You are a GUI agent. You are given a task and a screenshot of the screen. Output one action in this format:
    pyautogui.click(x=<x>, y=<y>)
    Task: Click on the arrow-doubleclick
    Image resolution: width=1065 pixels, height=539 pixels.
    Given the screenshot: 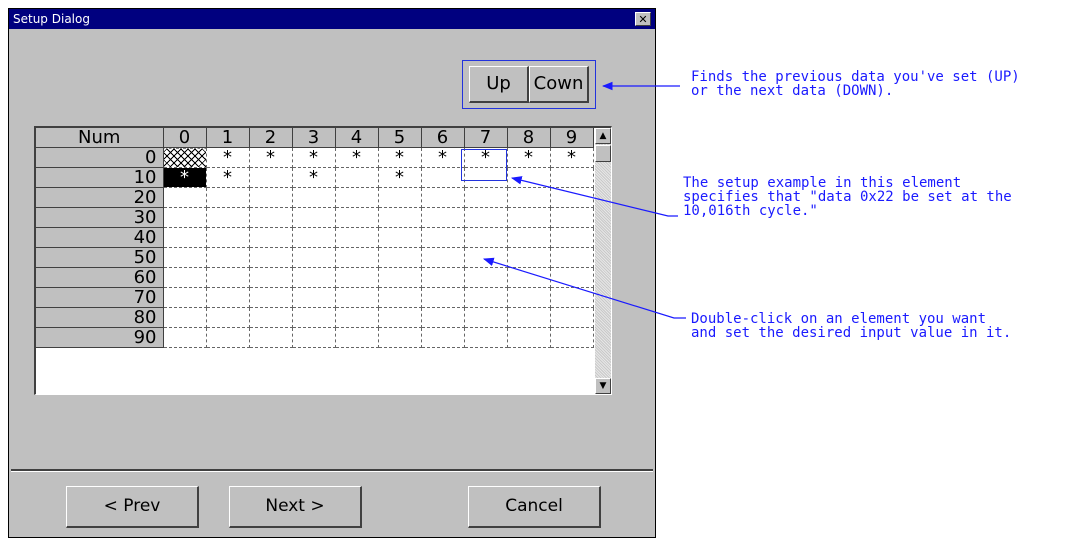 What is the action you would take?
    pyautogui.click(x=584, y=288)
    